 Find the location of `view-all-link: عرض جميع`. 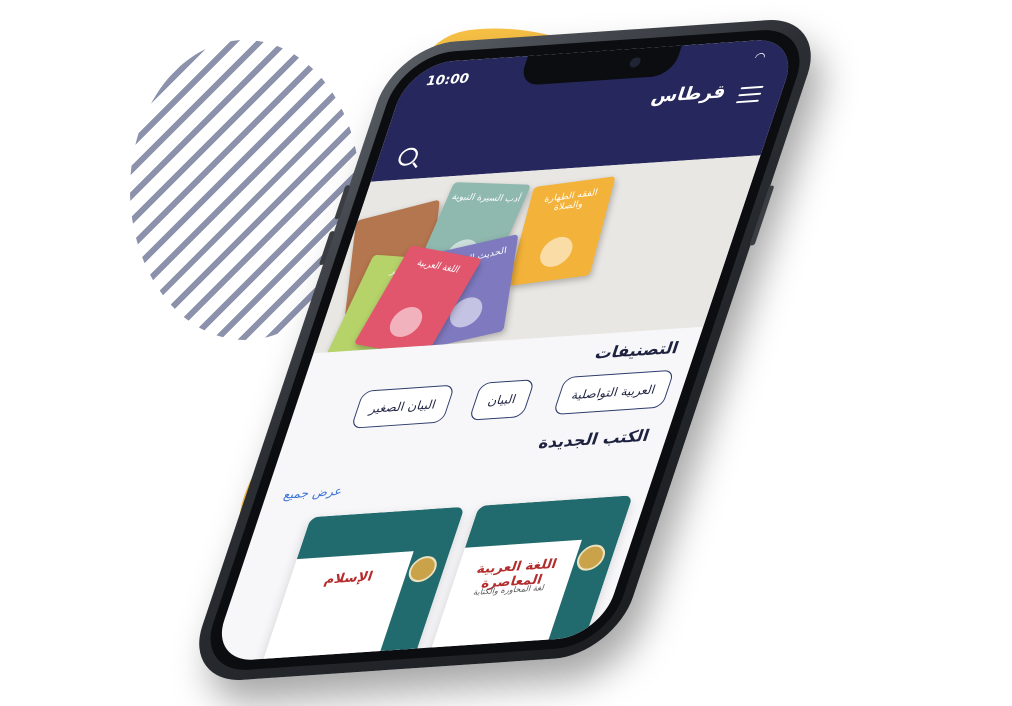

view-all-link: عرض جميع is located at coordinates (313, 493).